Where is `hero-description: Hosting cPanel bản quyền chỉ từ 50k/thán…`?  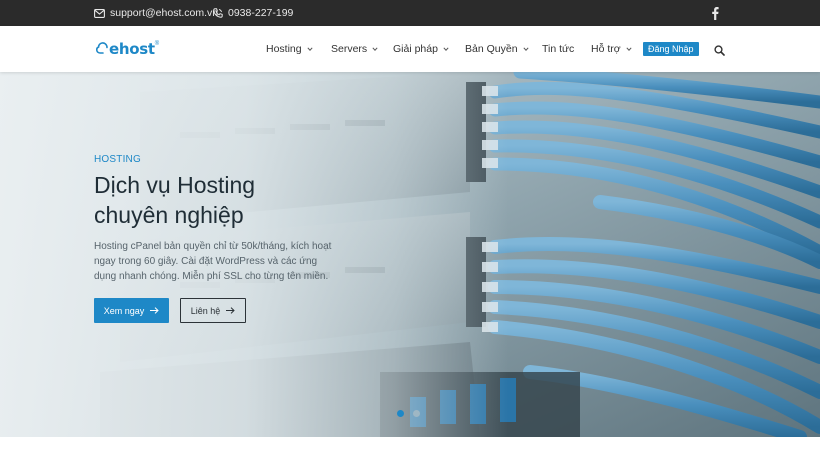
hero-description: Hosting cPanel bản quyền chỉ từ 50k/thán… is located at coordinates (213, 261).